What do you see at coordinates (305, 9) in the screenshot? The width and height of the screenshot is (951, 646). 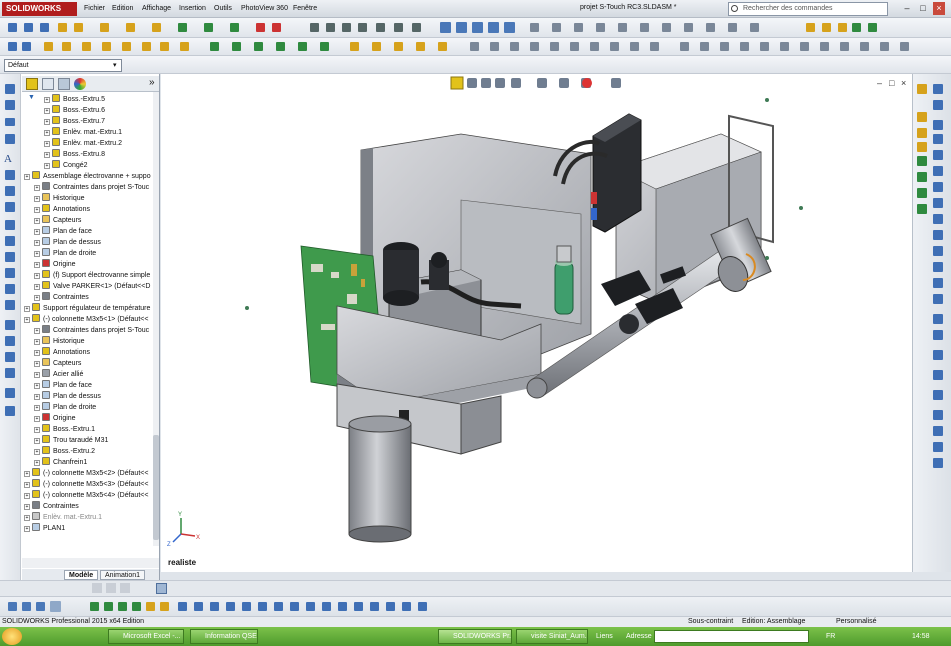 I see `menu-fenetre: Fenêtre` at bounding box center [305, 9].